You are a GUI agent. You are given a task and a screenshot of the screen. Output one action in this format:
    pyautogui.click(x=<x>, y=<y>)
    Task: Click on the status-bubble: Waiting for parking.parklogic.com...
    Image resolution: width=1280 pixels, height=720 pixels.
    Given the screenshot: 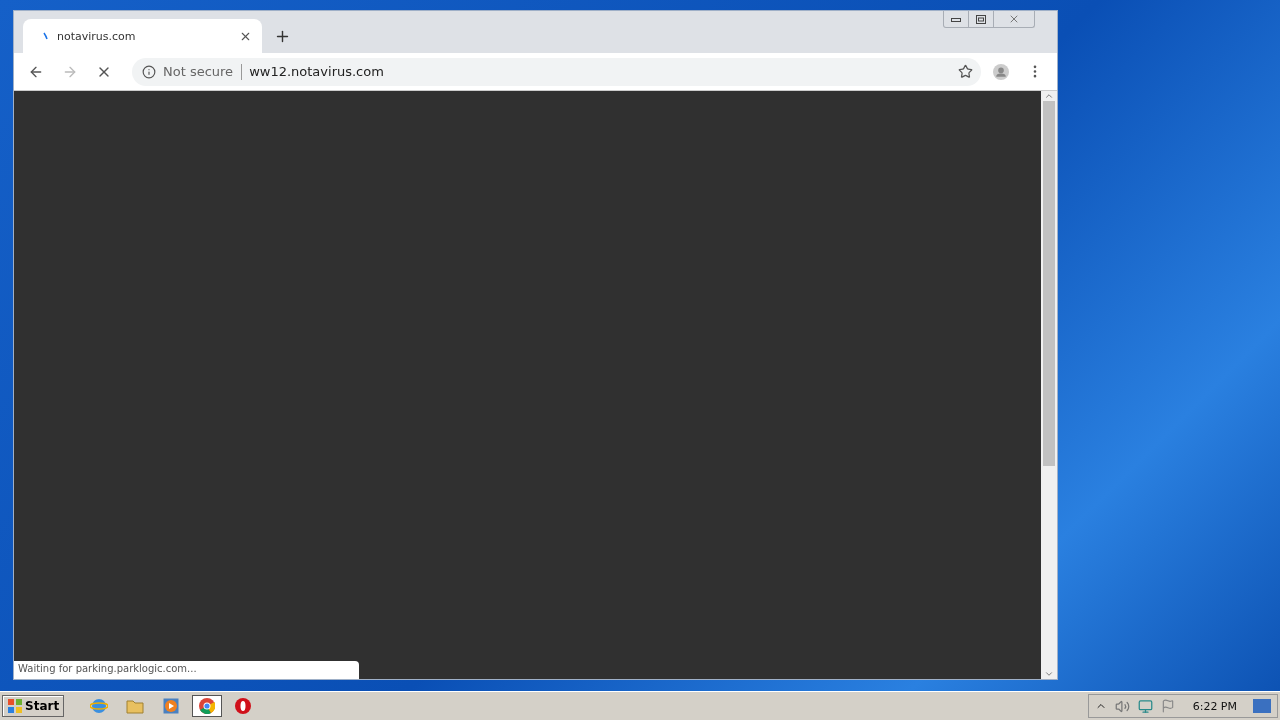 What is the action you would take?
    pyautogui.click(x=186, y=670)
    